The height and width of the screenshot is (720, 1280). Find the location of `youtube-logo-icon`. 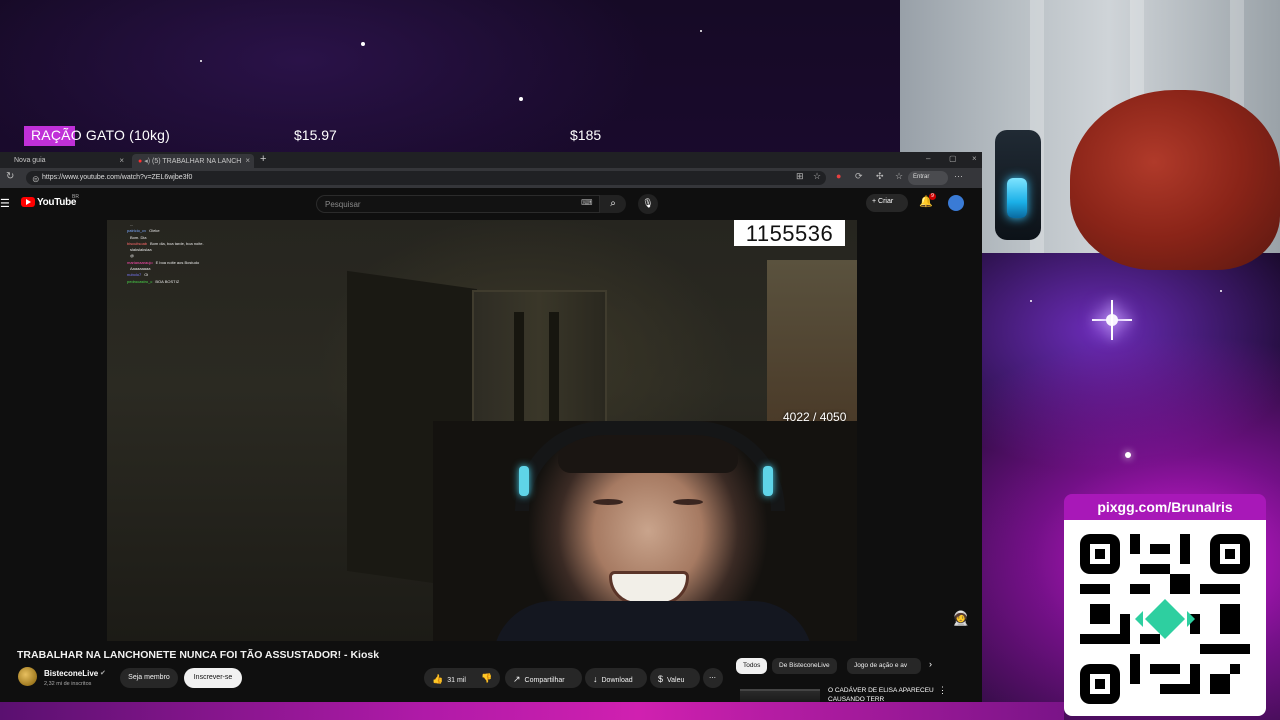

youtube-logo-icon is located at coordinates (28, 202).